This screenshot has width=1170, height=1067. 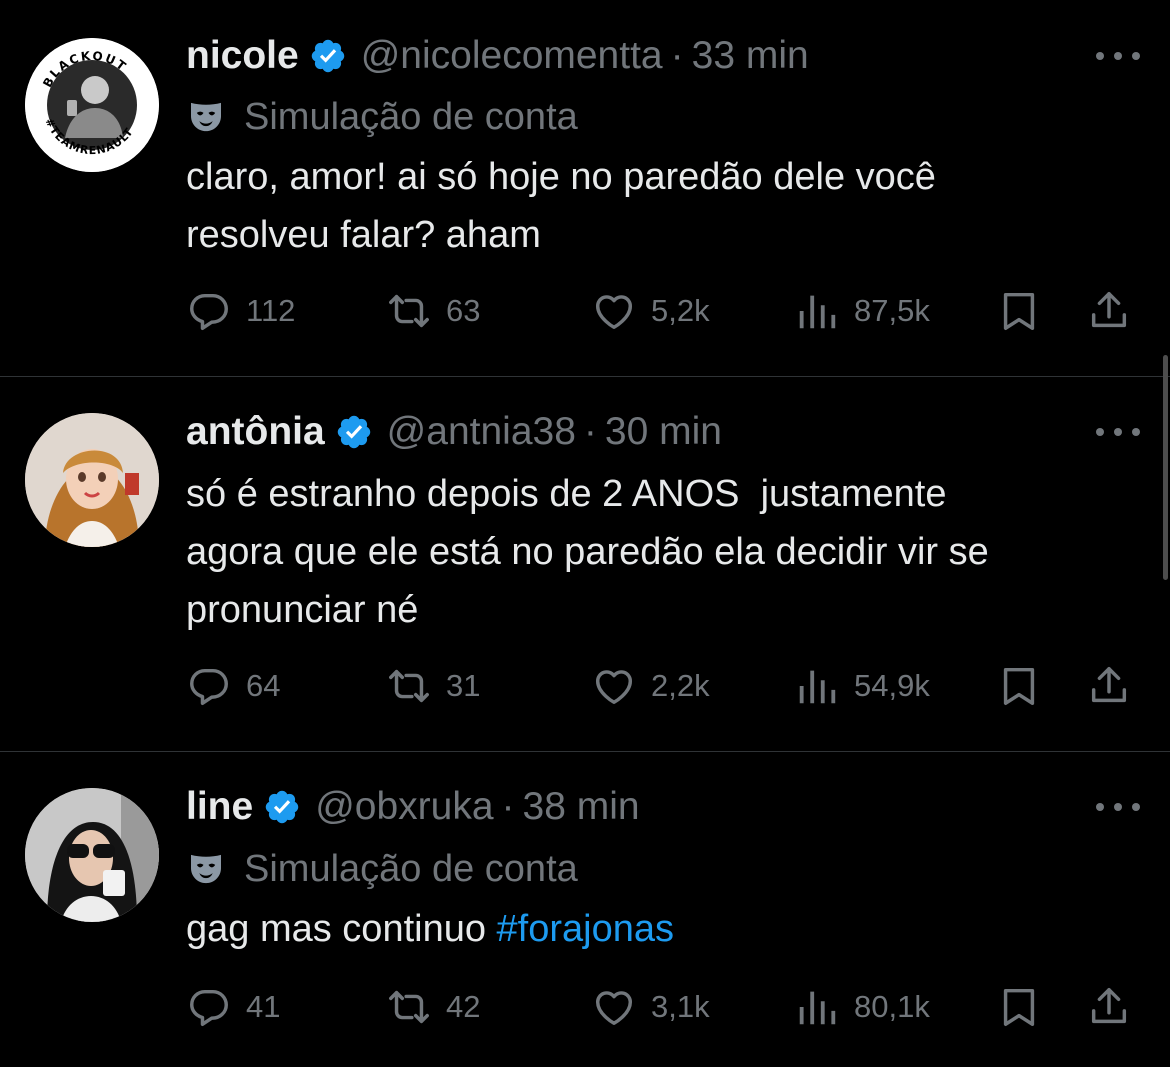 I want to click on like-count: 3,1k, so click(x=680, y=1006).